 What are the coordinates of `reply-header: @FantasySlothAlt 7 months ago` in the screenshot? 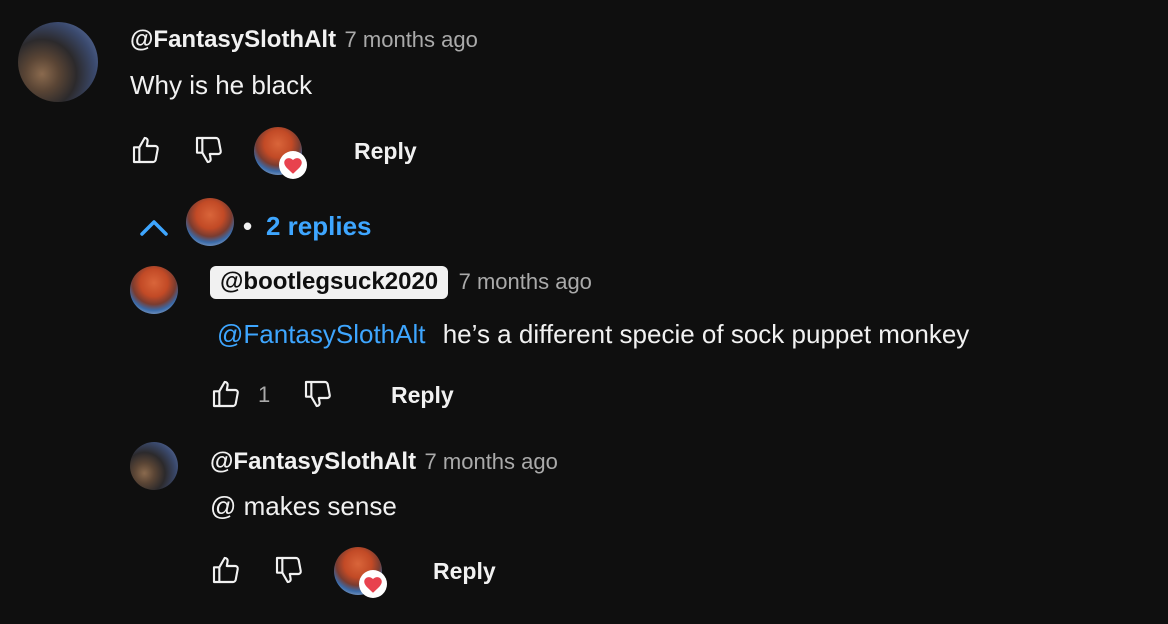 It's located at (384, 462).